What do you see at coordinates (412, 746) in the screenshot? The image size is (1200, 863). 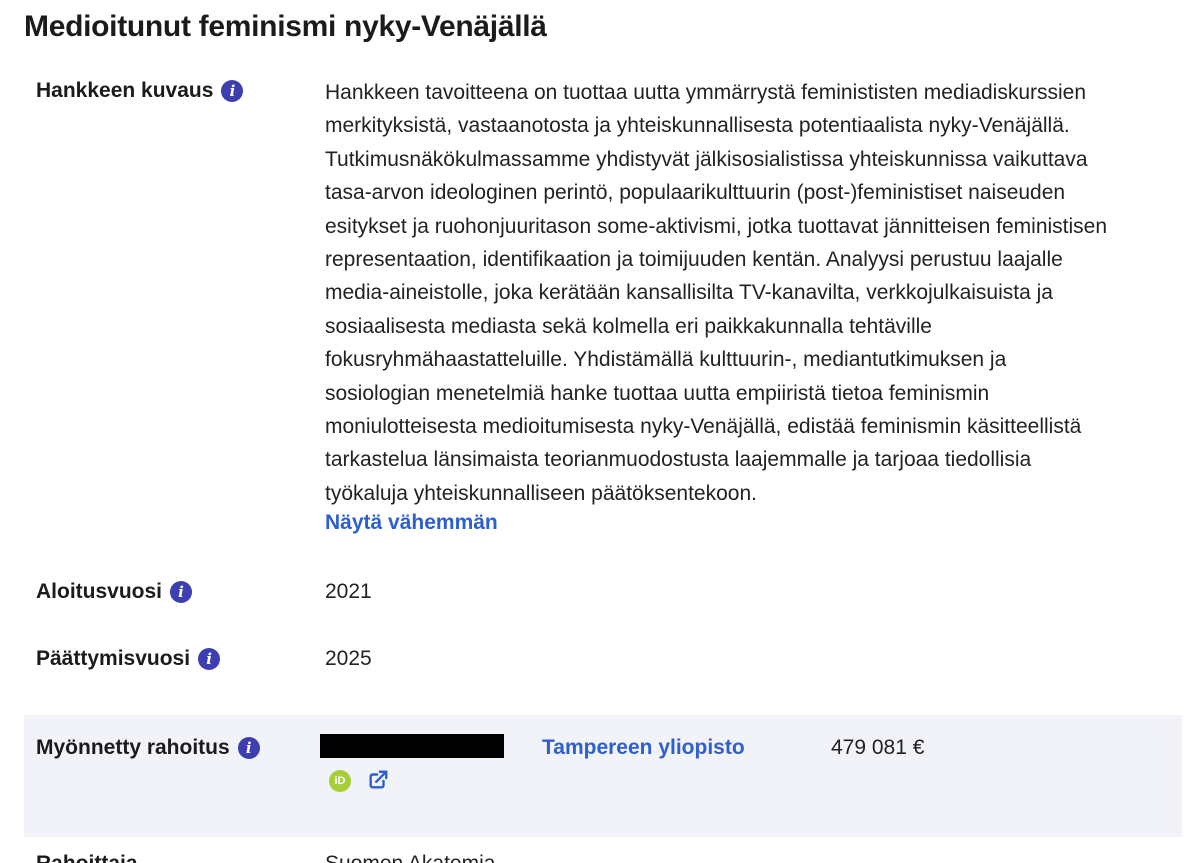 I see `redacted-name` at bounding box center [412, 746].